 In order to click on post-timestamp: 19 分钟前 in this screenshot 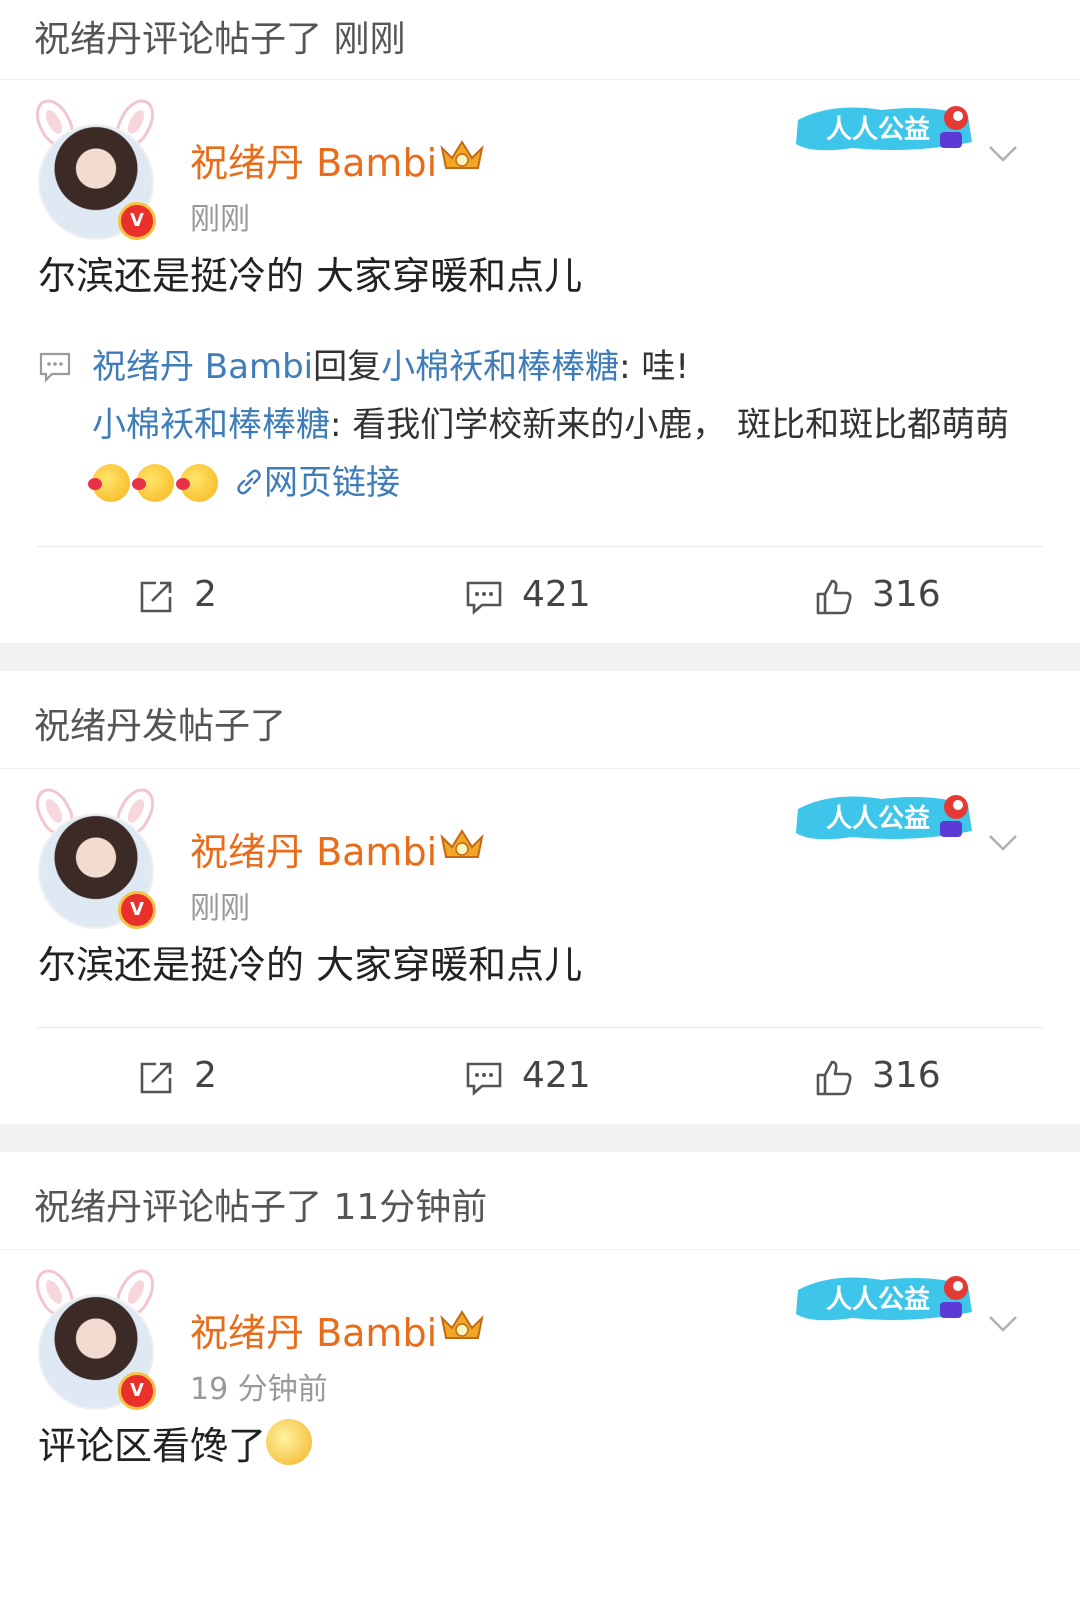, I will do `click(259, 1389)`.